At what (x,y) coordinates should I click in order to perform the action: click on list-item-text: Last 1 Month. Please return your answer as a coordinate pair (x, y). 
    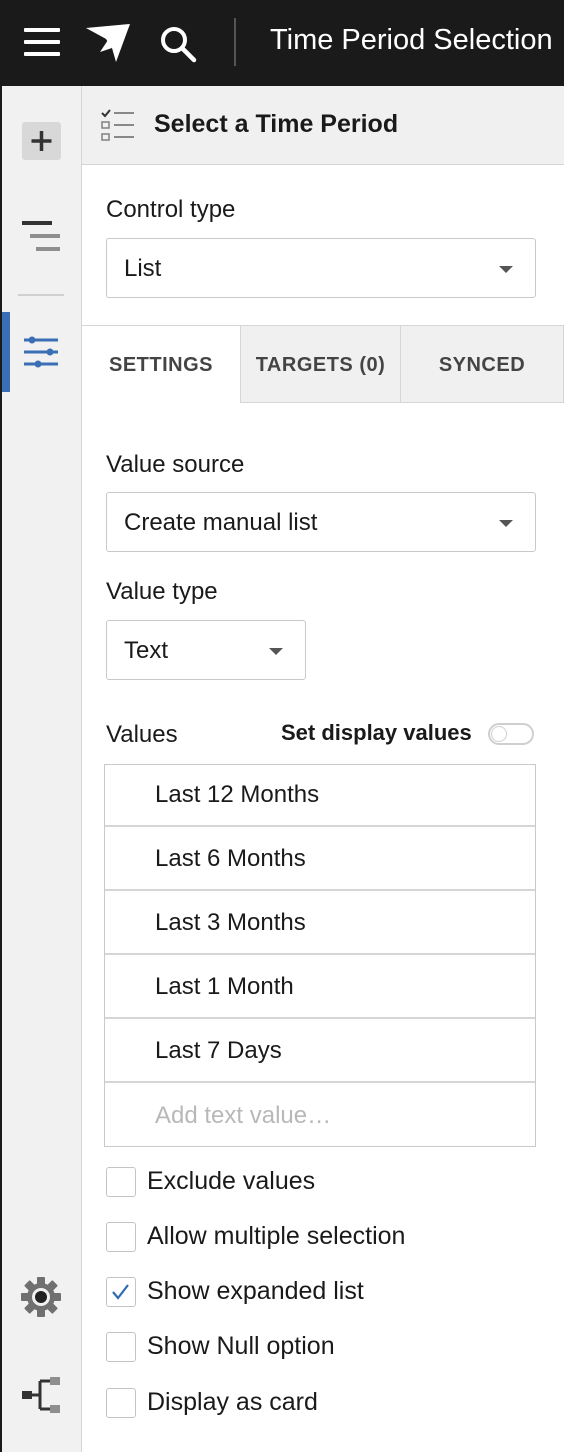
    Looking at the image, I should click on (224, 986).